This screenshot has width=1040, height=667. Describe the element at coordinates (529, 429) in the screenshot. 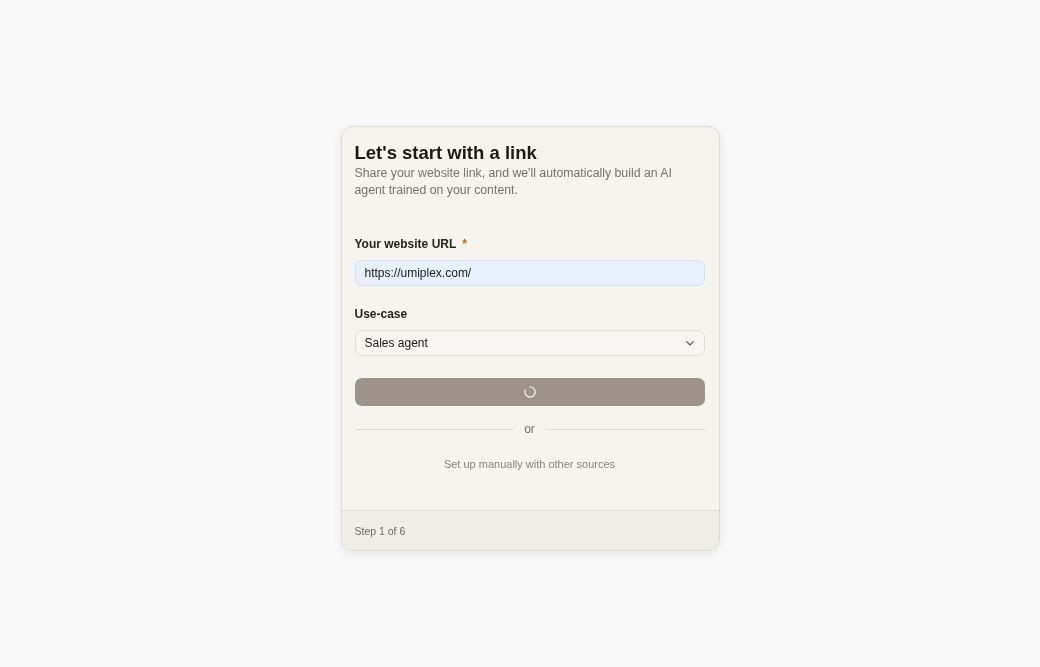

I see `divider-label: or` at that location.